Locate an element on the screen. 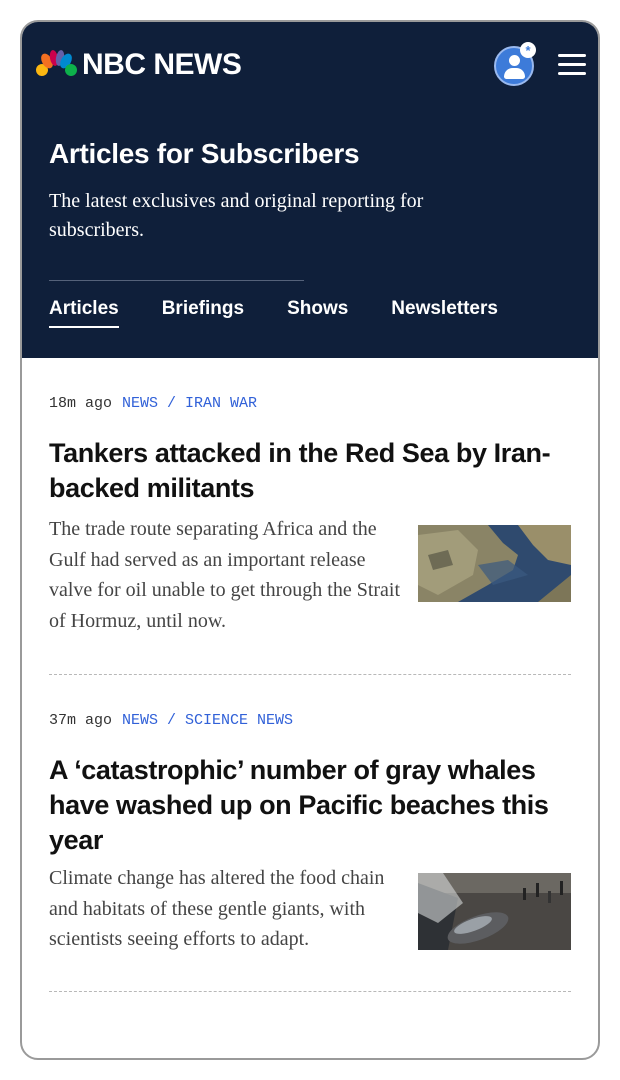 This screenshot has width=620, height=1080. tab-articles: Articles is located at coordinates (84, 313).